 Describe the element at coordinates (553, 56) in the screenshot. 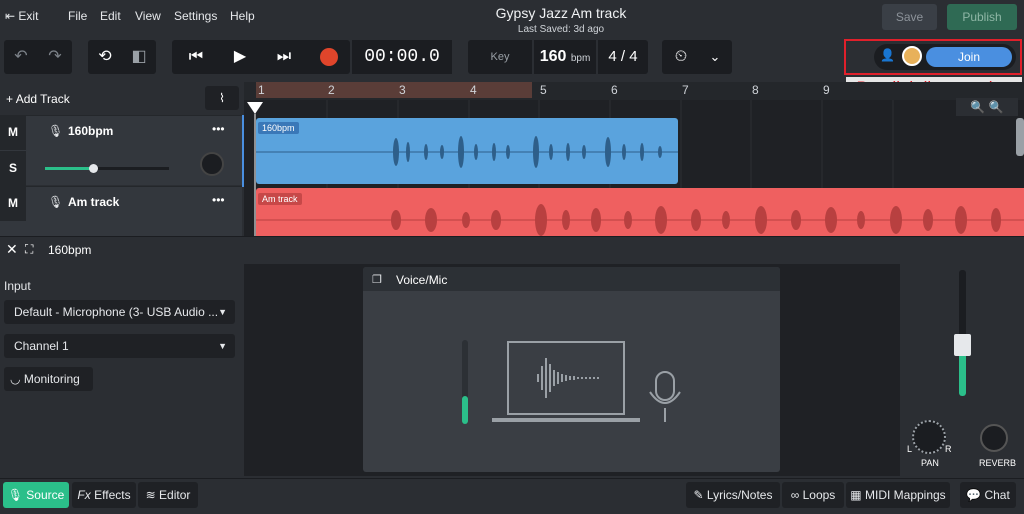

I see `tempo-value: 160` at that location.